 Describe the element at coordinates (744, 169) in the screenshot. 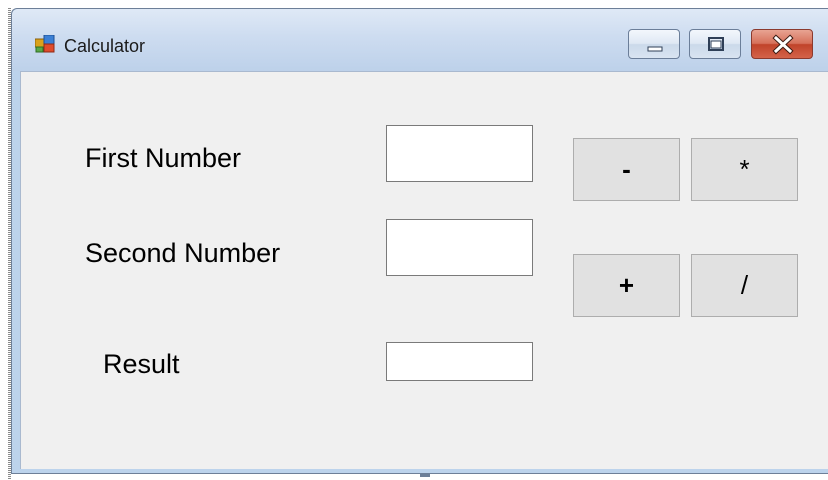

I see `multiply-button: *` at that location.